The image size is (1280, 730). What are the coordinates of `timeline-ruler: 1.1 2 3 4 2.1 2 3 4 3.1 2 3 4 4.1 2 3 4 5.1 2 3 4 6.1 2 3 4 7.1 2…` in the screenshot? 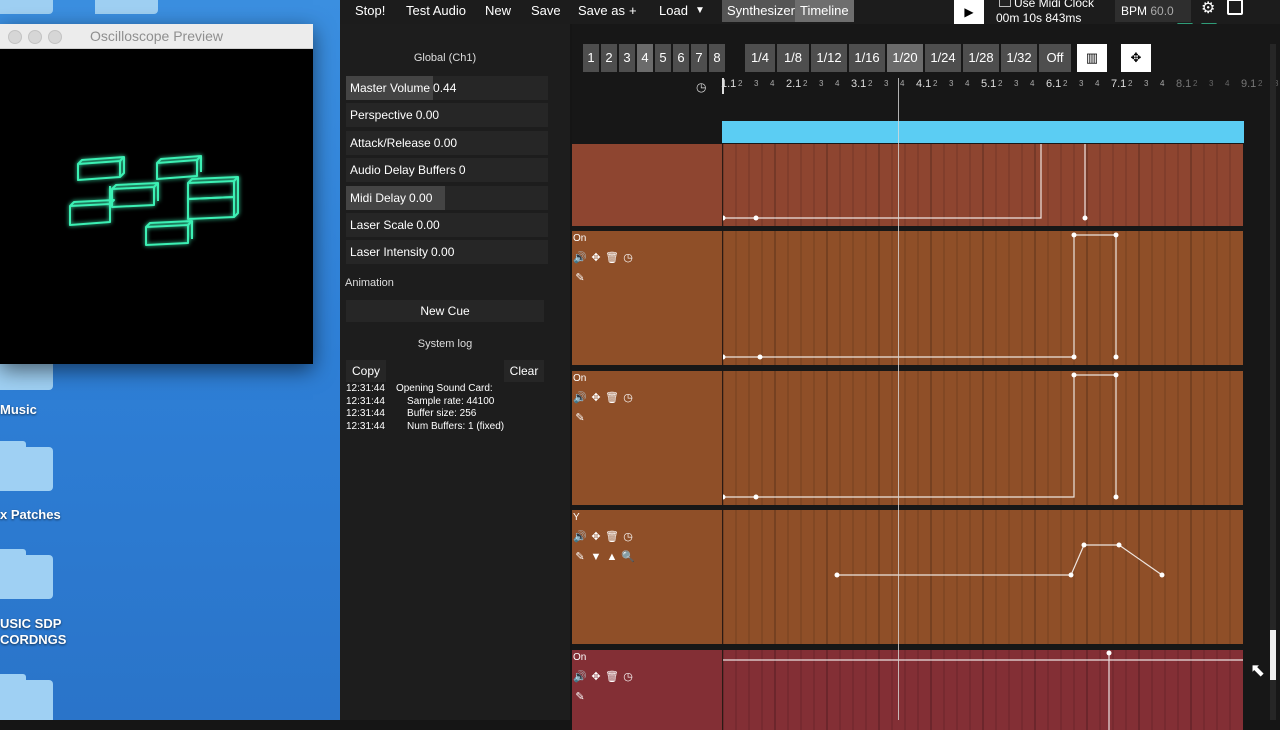 It's located at (999, 86).